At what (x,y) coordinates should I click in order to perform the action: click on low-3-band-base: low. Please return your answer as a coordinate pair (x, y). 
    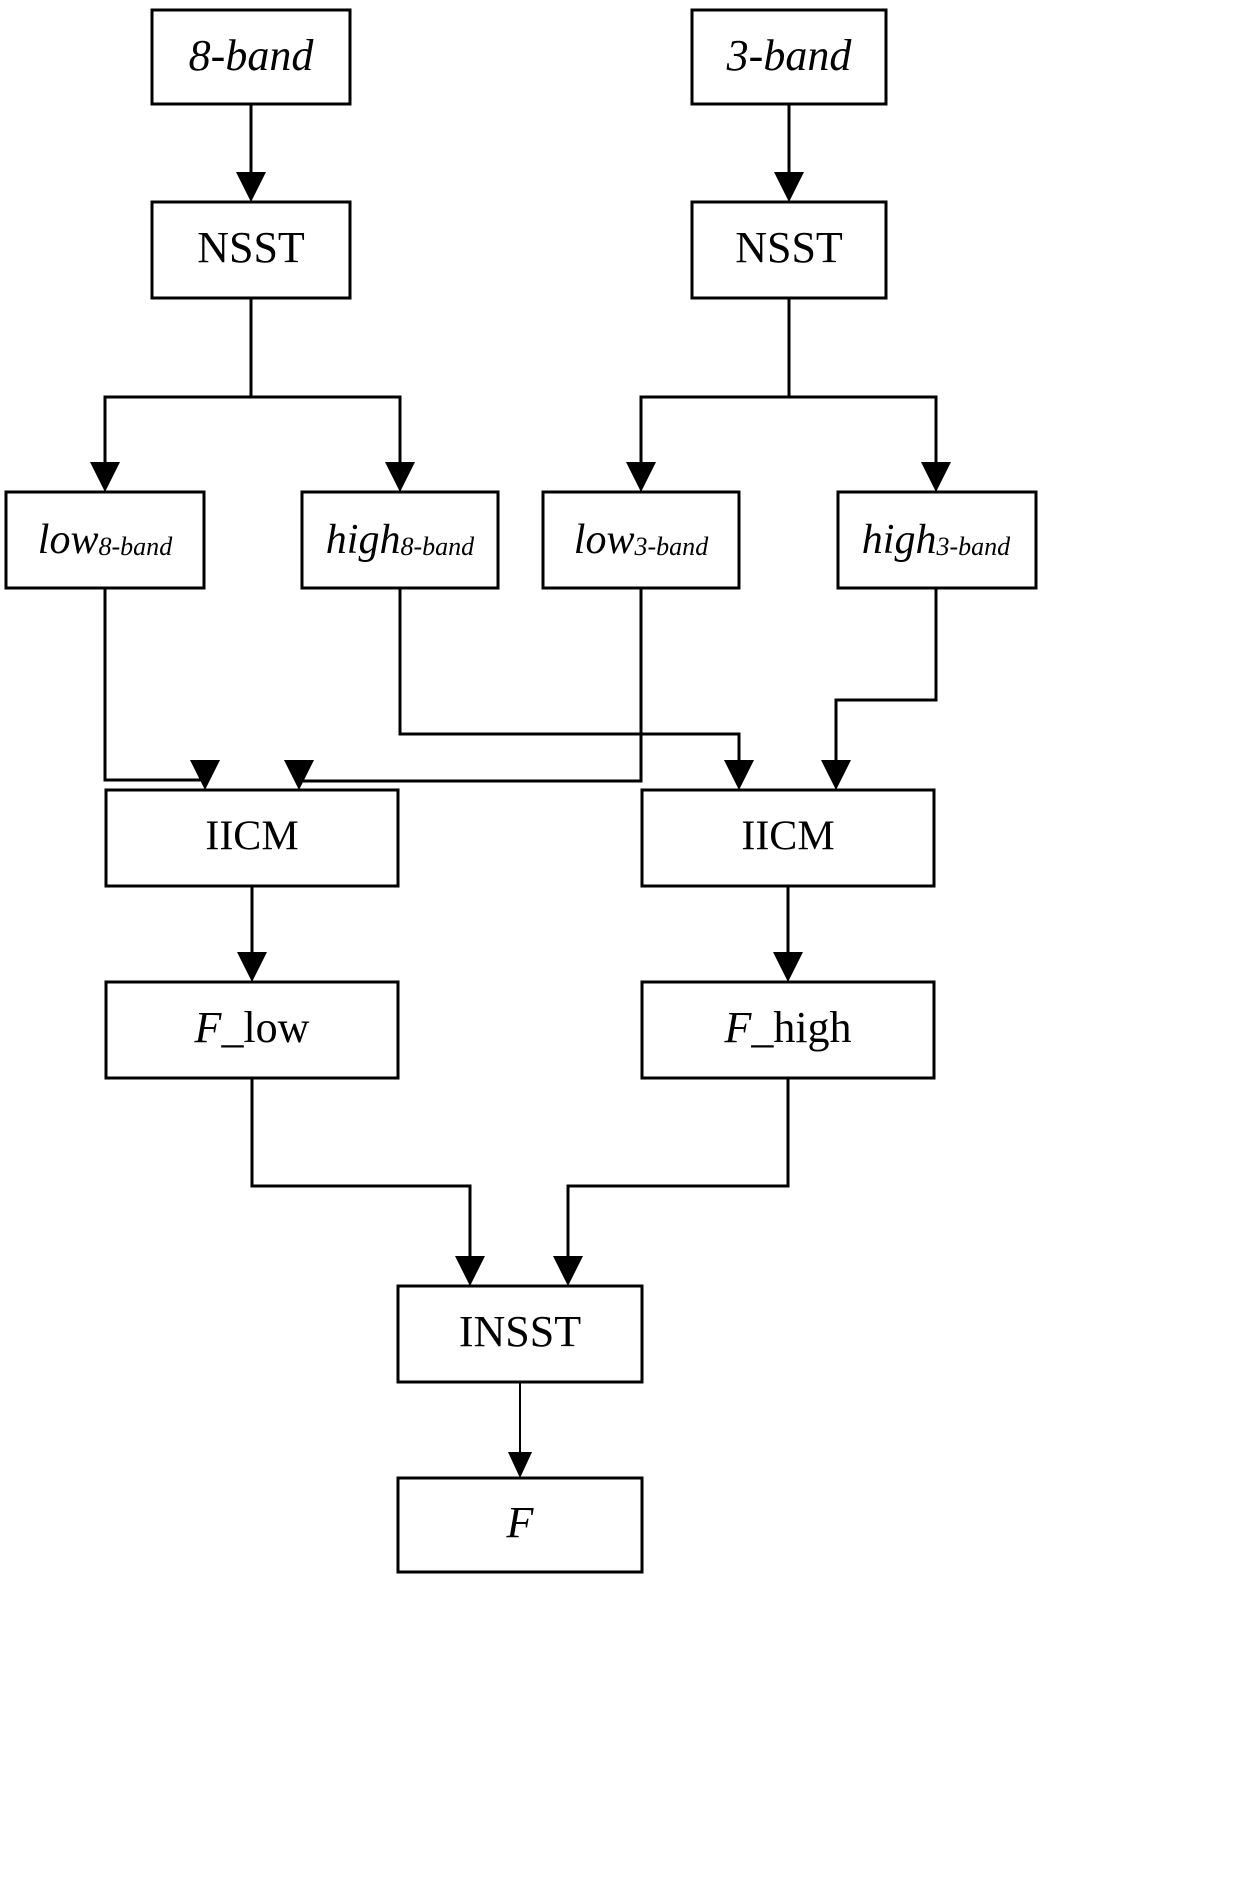
    Looking at the image, I should click on (604, 540).